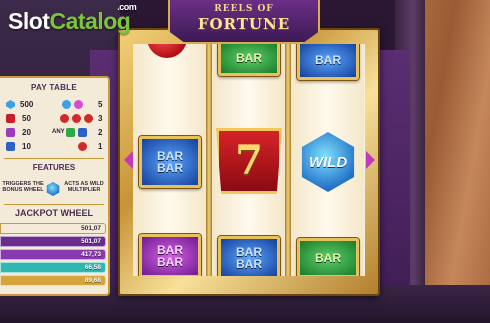 This screenshot has width=490, height=323. I want to click on jackpot-row: 89,68, so click(53, 280).